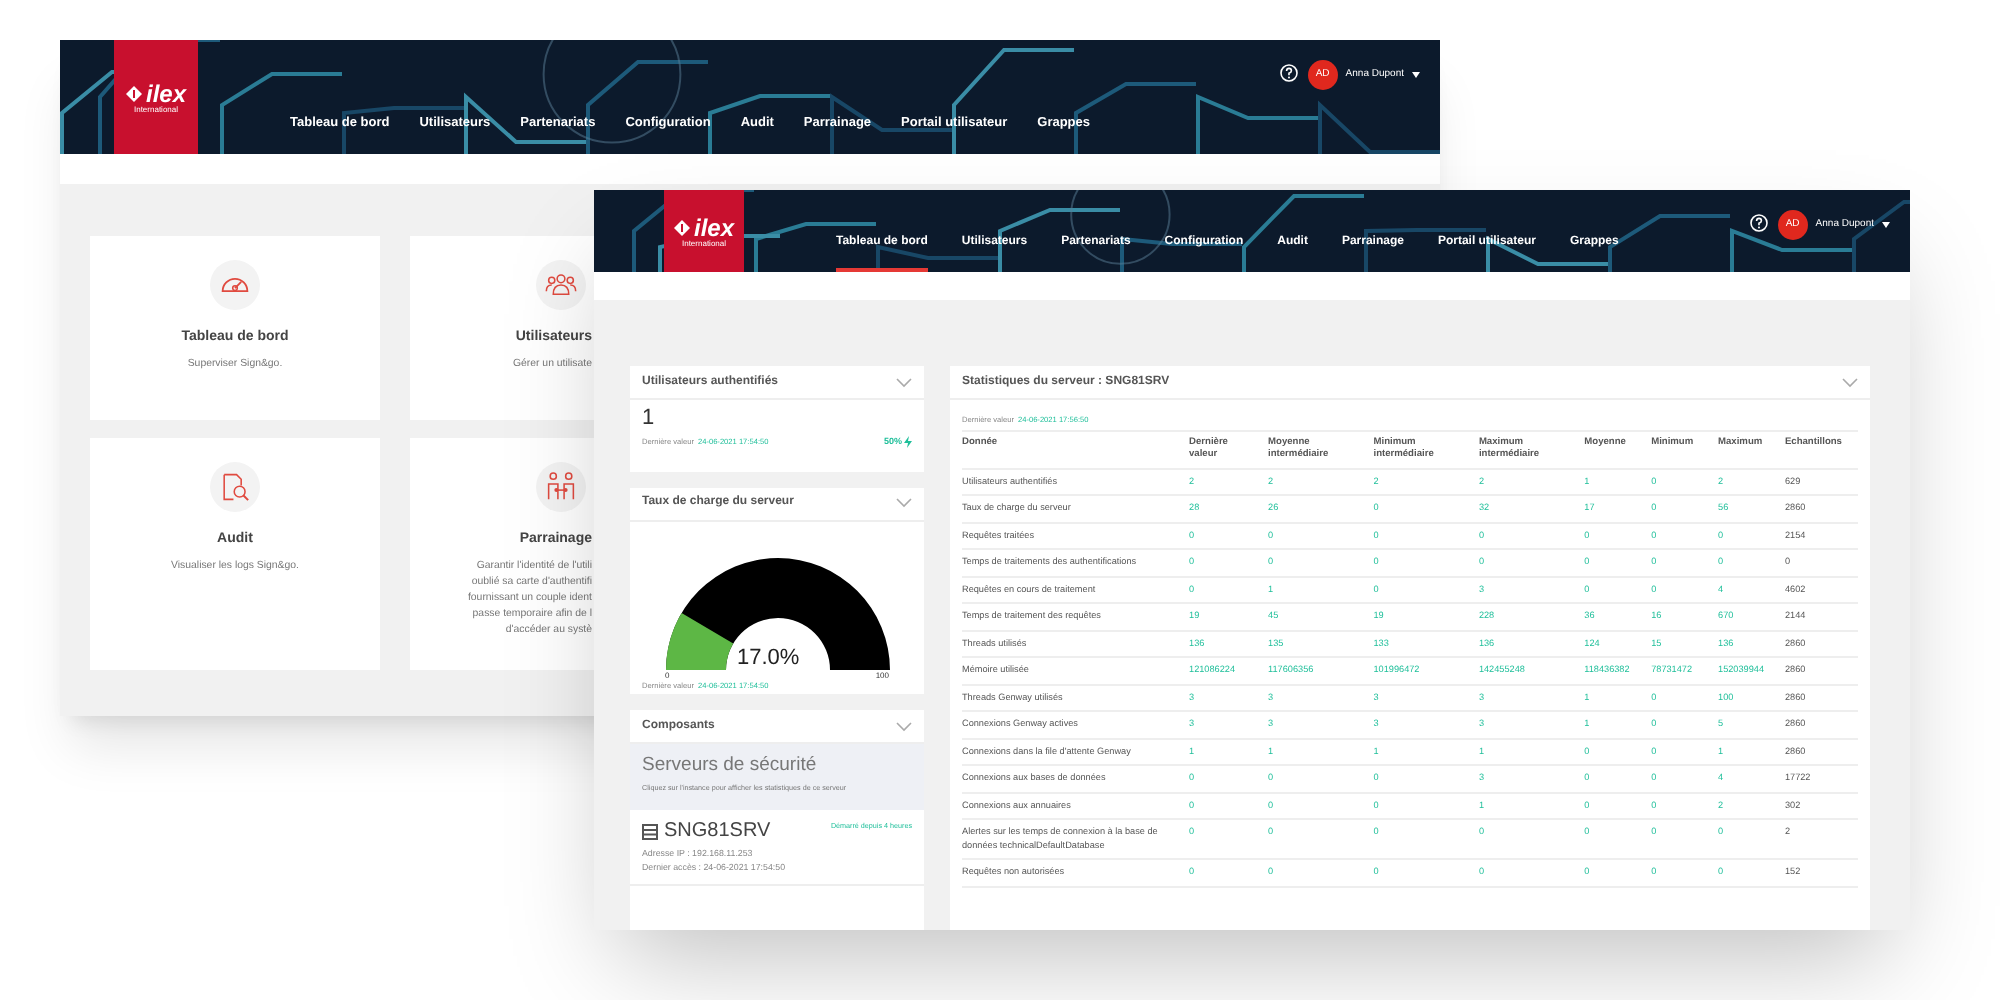 The width and height of the screenshot is (2000, 1000). What do you see at coordinates (730, 766) in the screenshot?
I see `section-title: Serveurs de sécurité` at bounding box center [730, 766].